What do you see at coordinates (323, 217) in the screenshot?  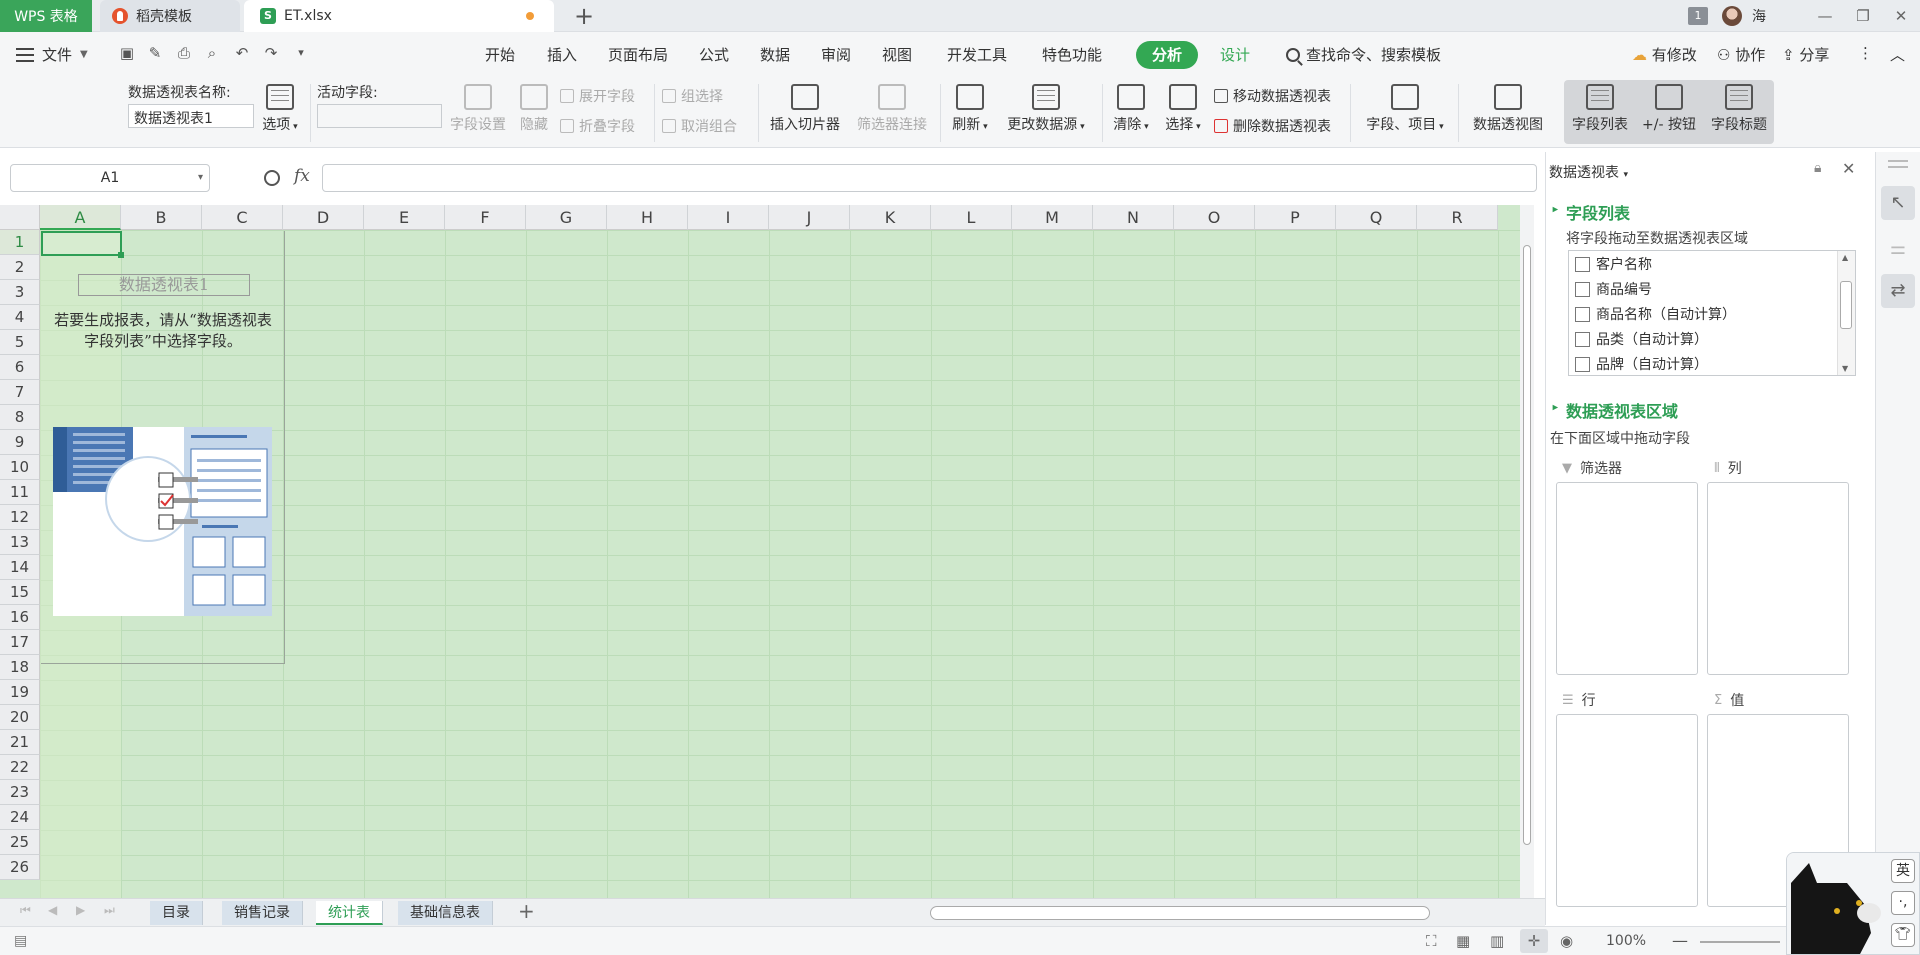 I see `column-header: D` at bounding box center [323, 217].